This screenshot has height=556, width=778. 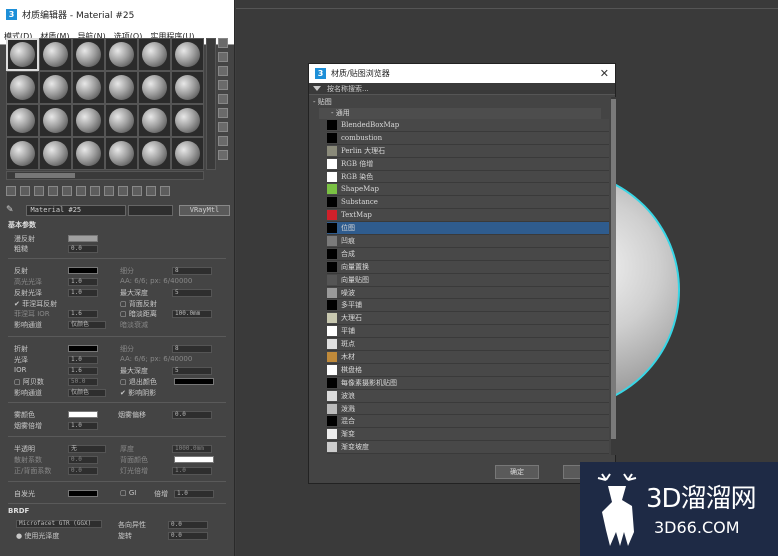 What do you see at coordinates (468, 319) in the screenshot?
I see `map-list-item: 大理石` at bounding box center [468, 319].